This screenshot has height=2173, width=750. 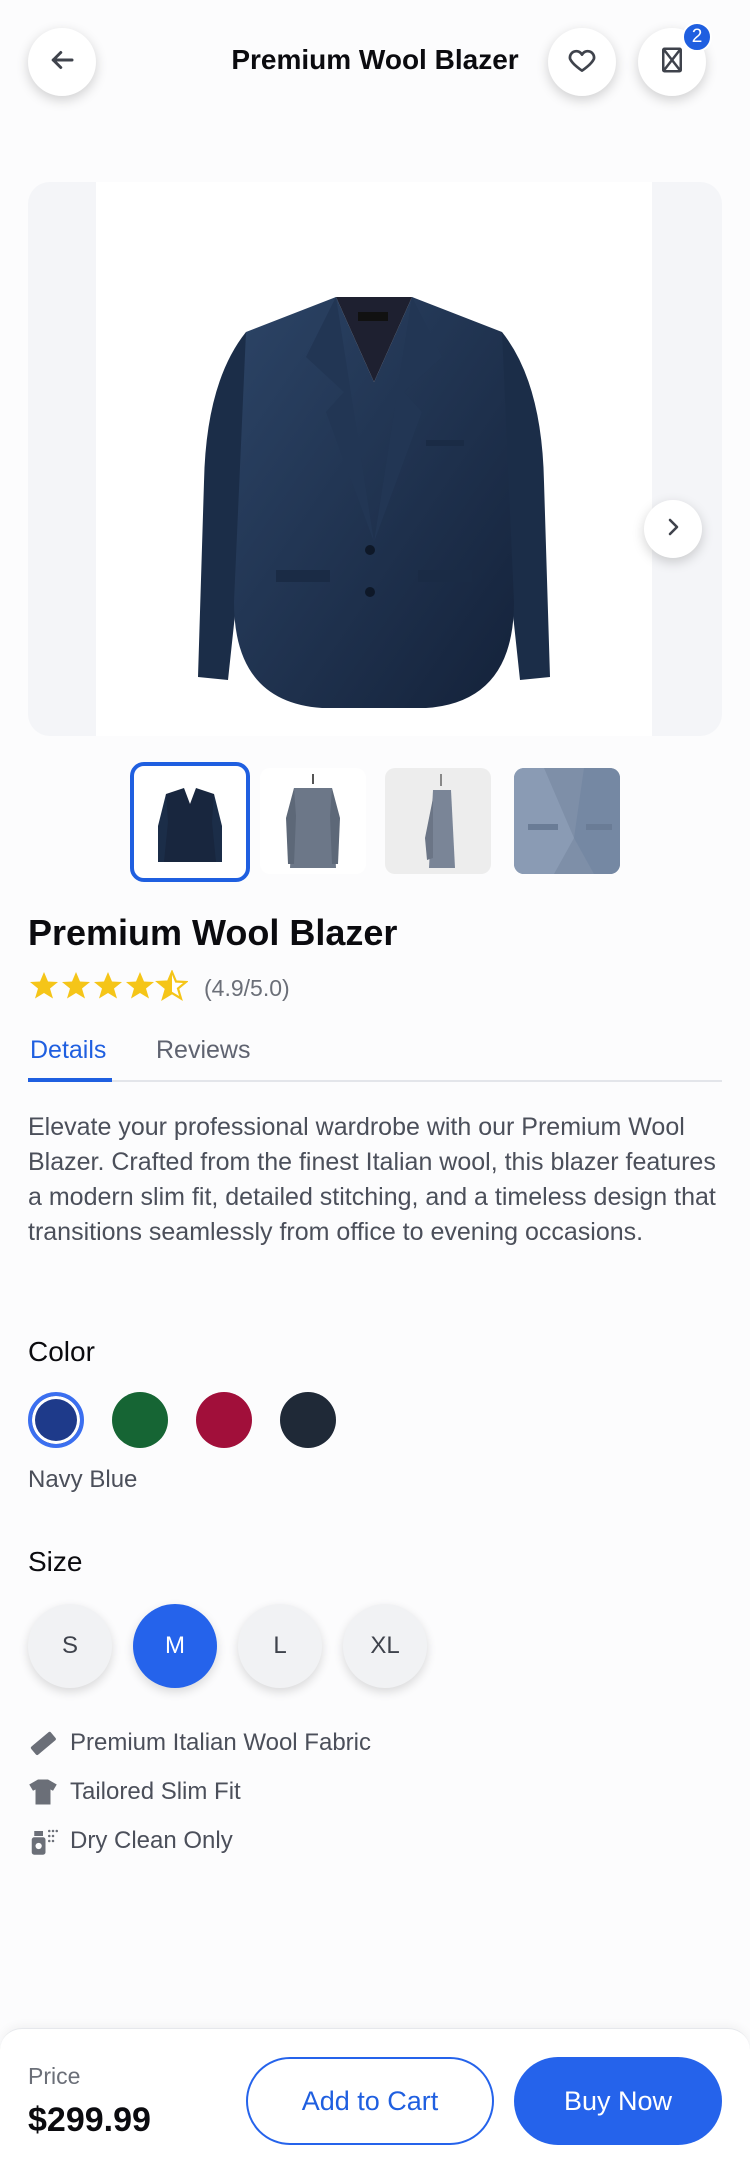 I want to click on chevron-right-icon, so click(x=673, y=529).